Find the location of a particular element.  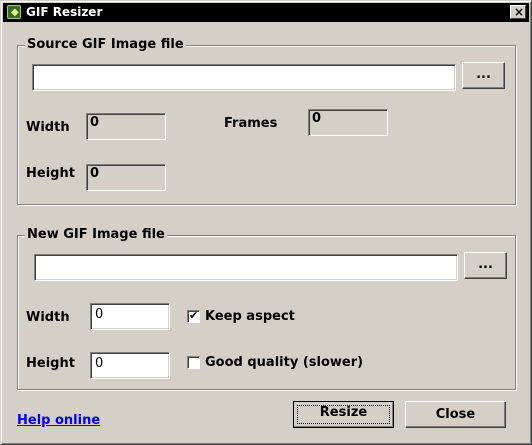

close-button: Close is located at coordinates (455, 414).